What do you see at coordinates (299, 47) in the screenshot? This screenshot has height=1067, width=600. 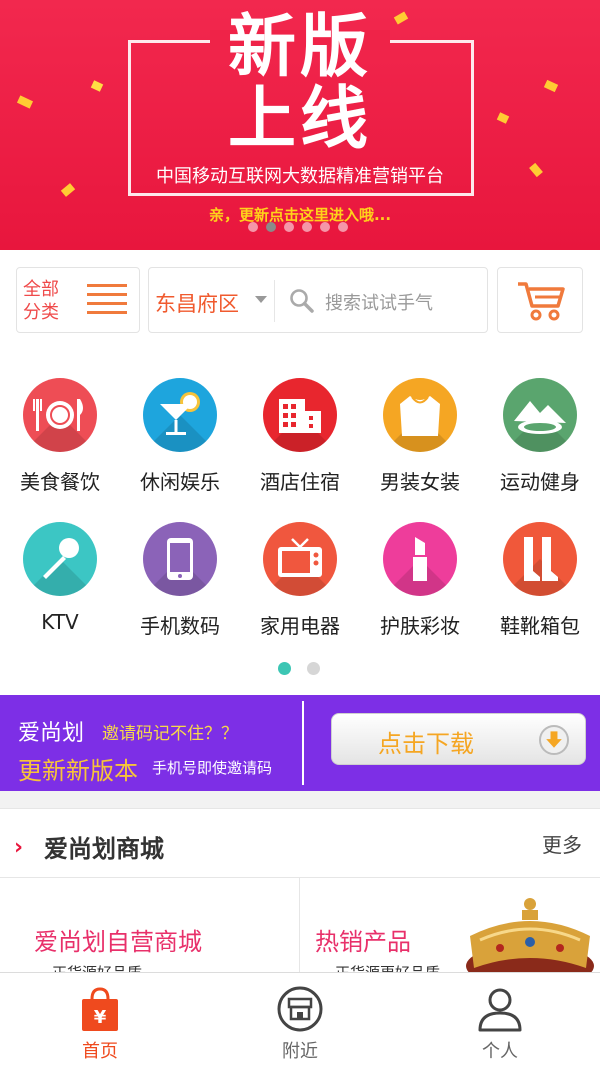 I see `banner-headline: 新版` at bounding box center [299, 47].